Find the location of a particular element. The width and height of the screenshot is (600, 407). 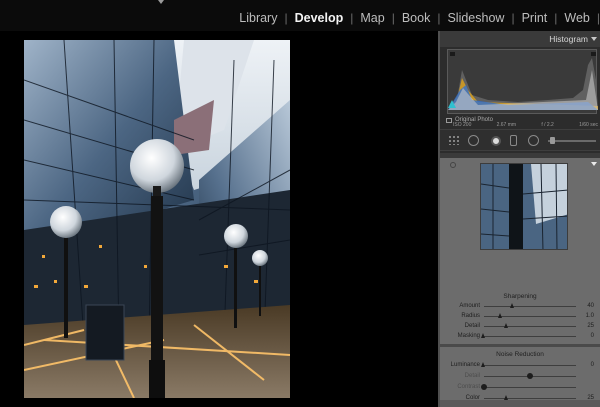

detail-zoom-icon is located at coordinates (453, 165).